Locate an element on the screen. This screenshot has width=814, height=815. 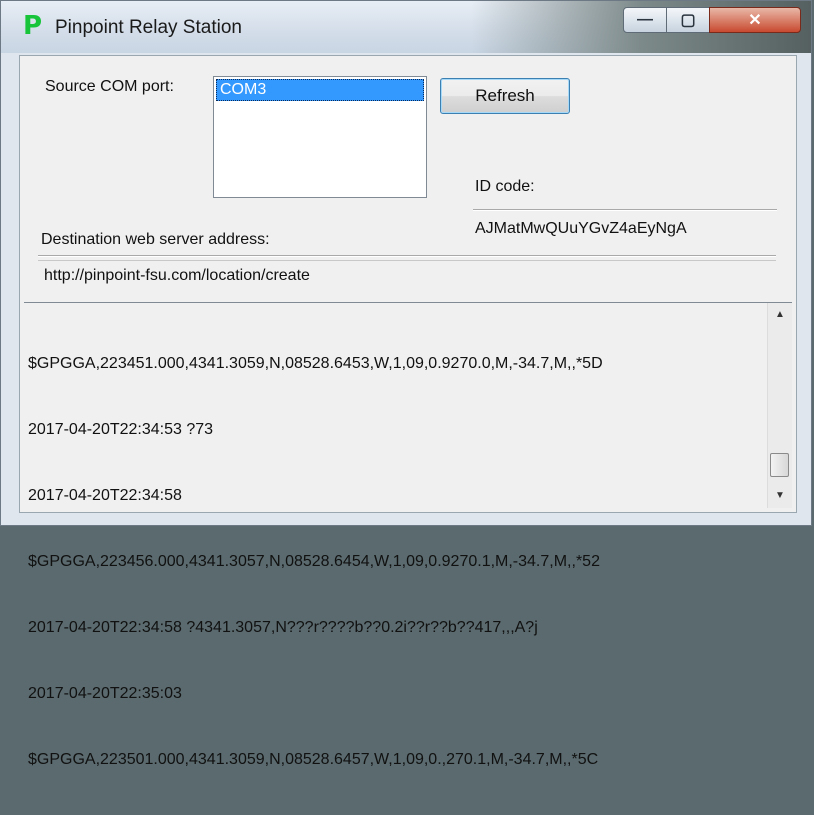
id-code-label: ID code: is located at coordinates (505, 186).